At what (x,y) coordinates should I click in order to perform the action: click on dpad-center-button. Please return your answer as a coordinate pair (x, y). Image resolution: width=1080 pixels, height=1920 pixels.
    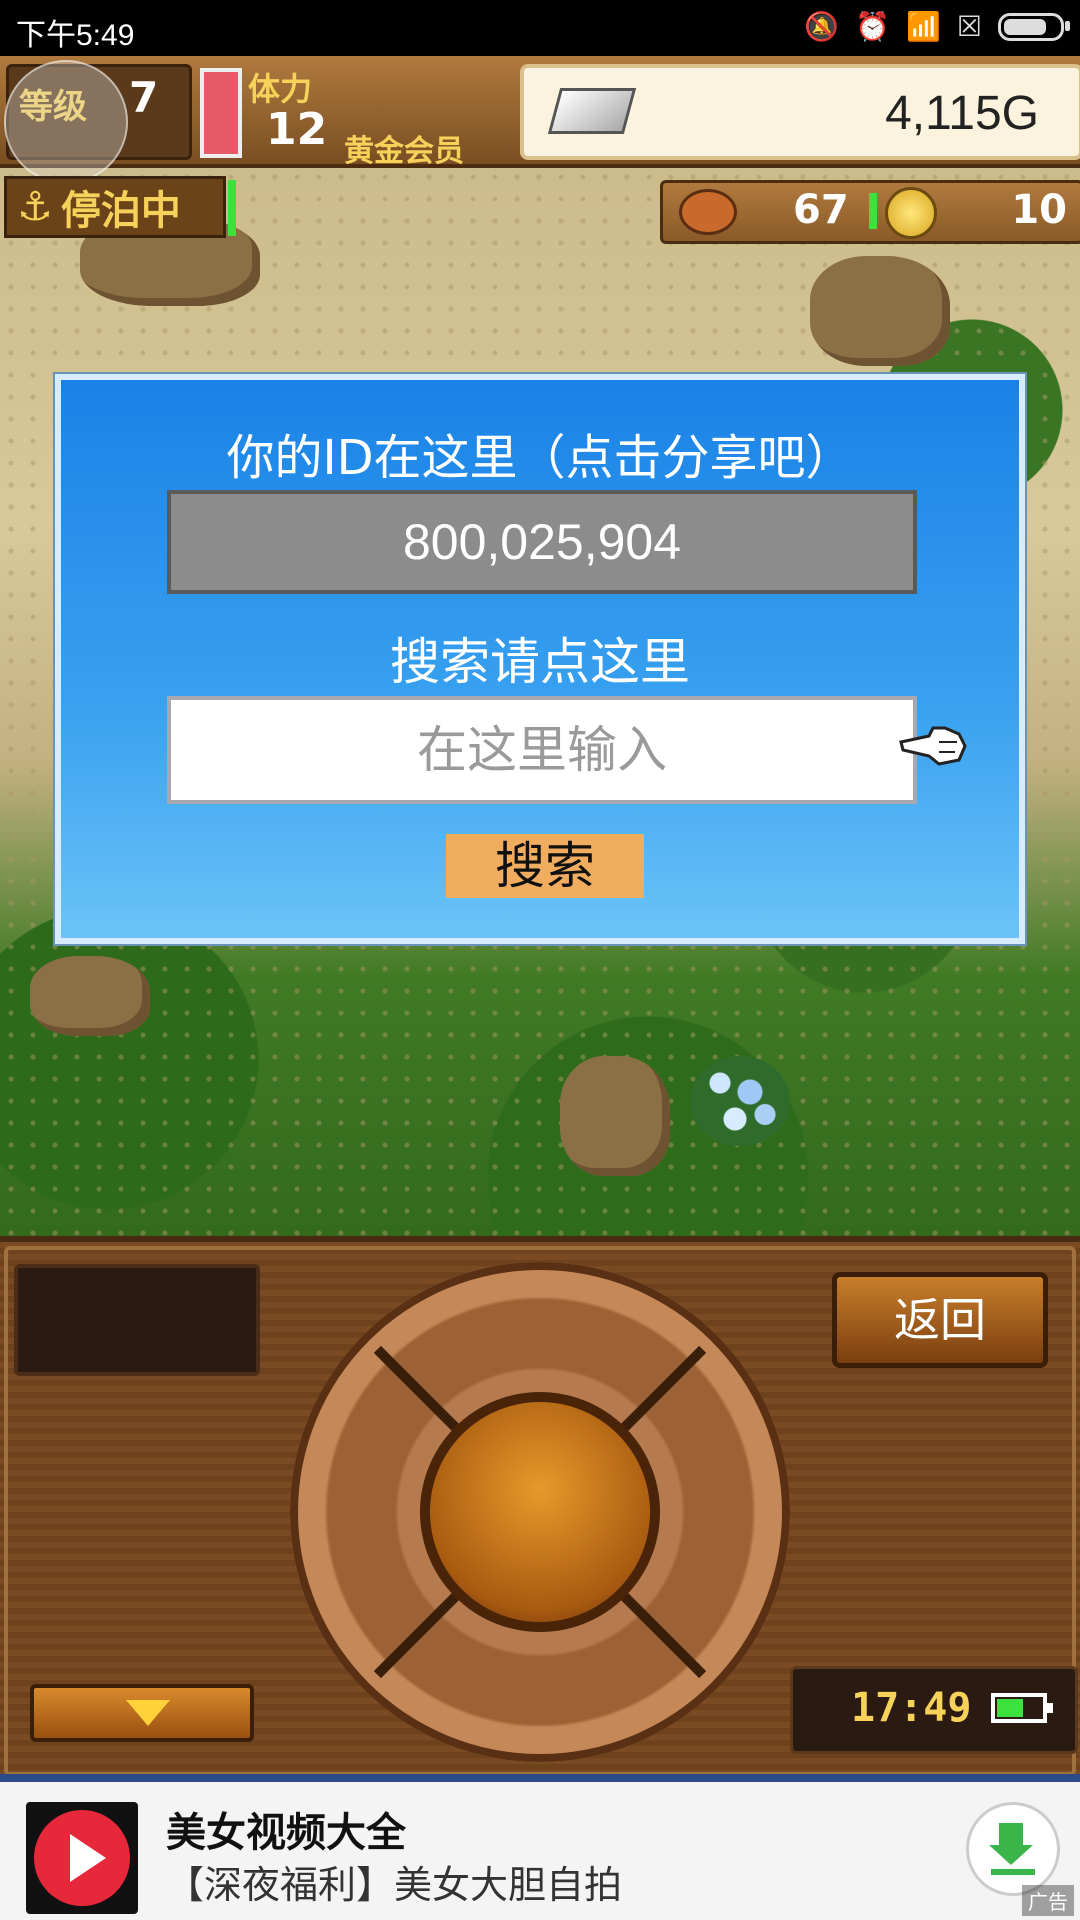
    Looking at the image, I should click on (540, 1512).